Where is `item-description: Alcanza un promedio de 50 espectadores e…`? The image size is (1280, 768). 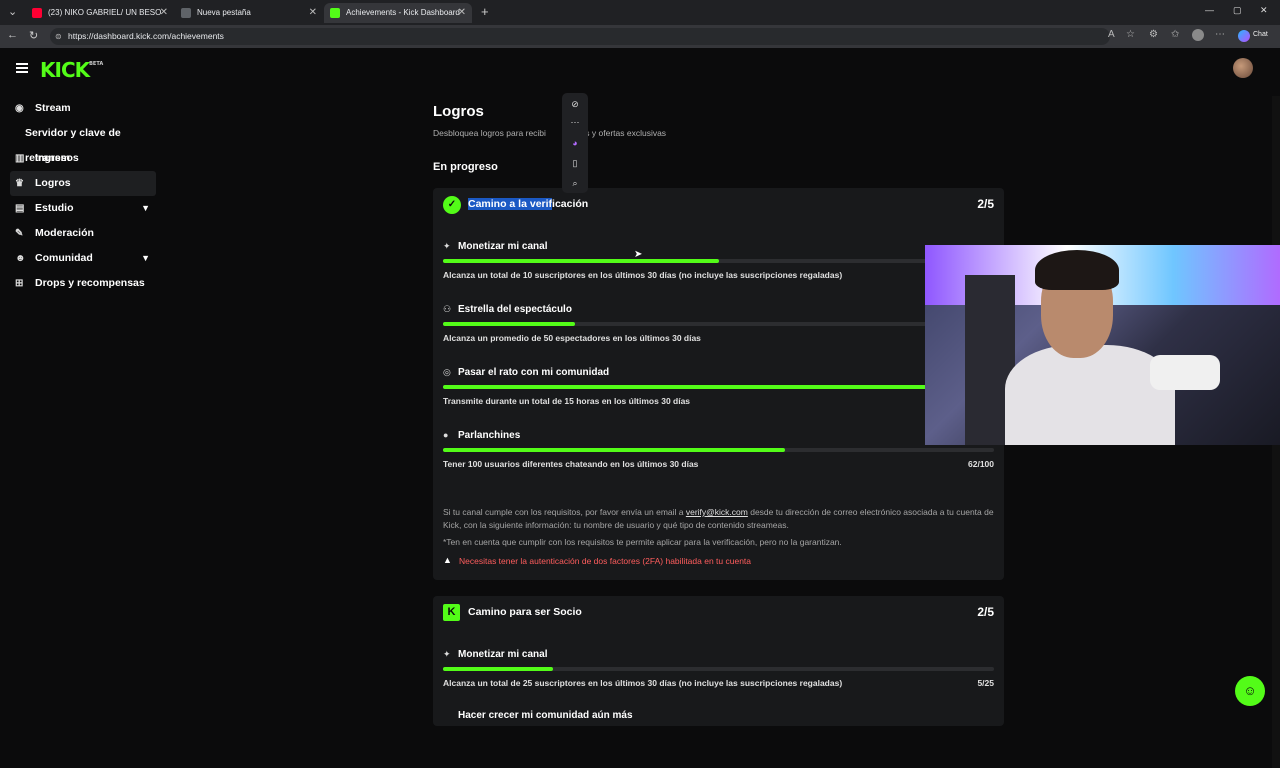 item-description: Alcanza un promedio de 50 espectadores e… is located at coordinates (572, 338).